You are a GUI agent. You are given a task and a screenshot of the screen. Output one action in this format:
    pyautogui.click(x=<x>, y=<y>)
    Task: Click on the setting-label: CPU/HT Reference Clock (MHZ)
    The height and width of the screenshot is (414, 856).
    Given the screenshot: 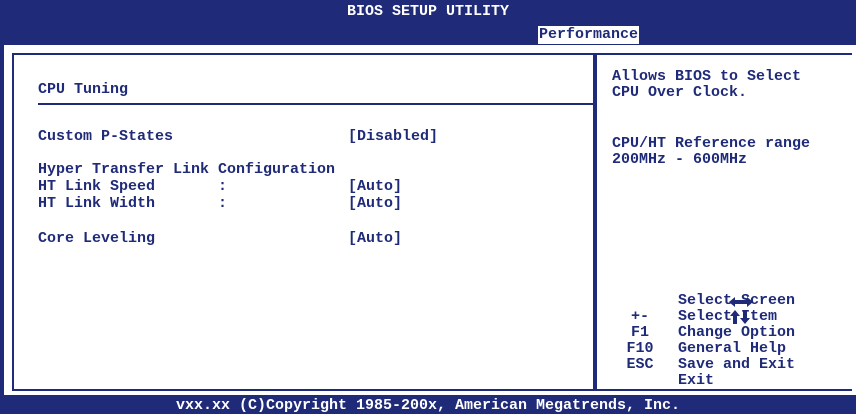 What is the action you would take?
    pyautogui.click(x=164, y=119)
    